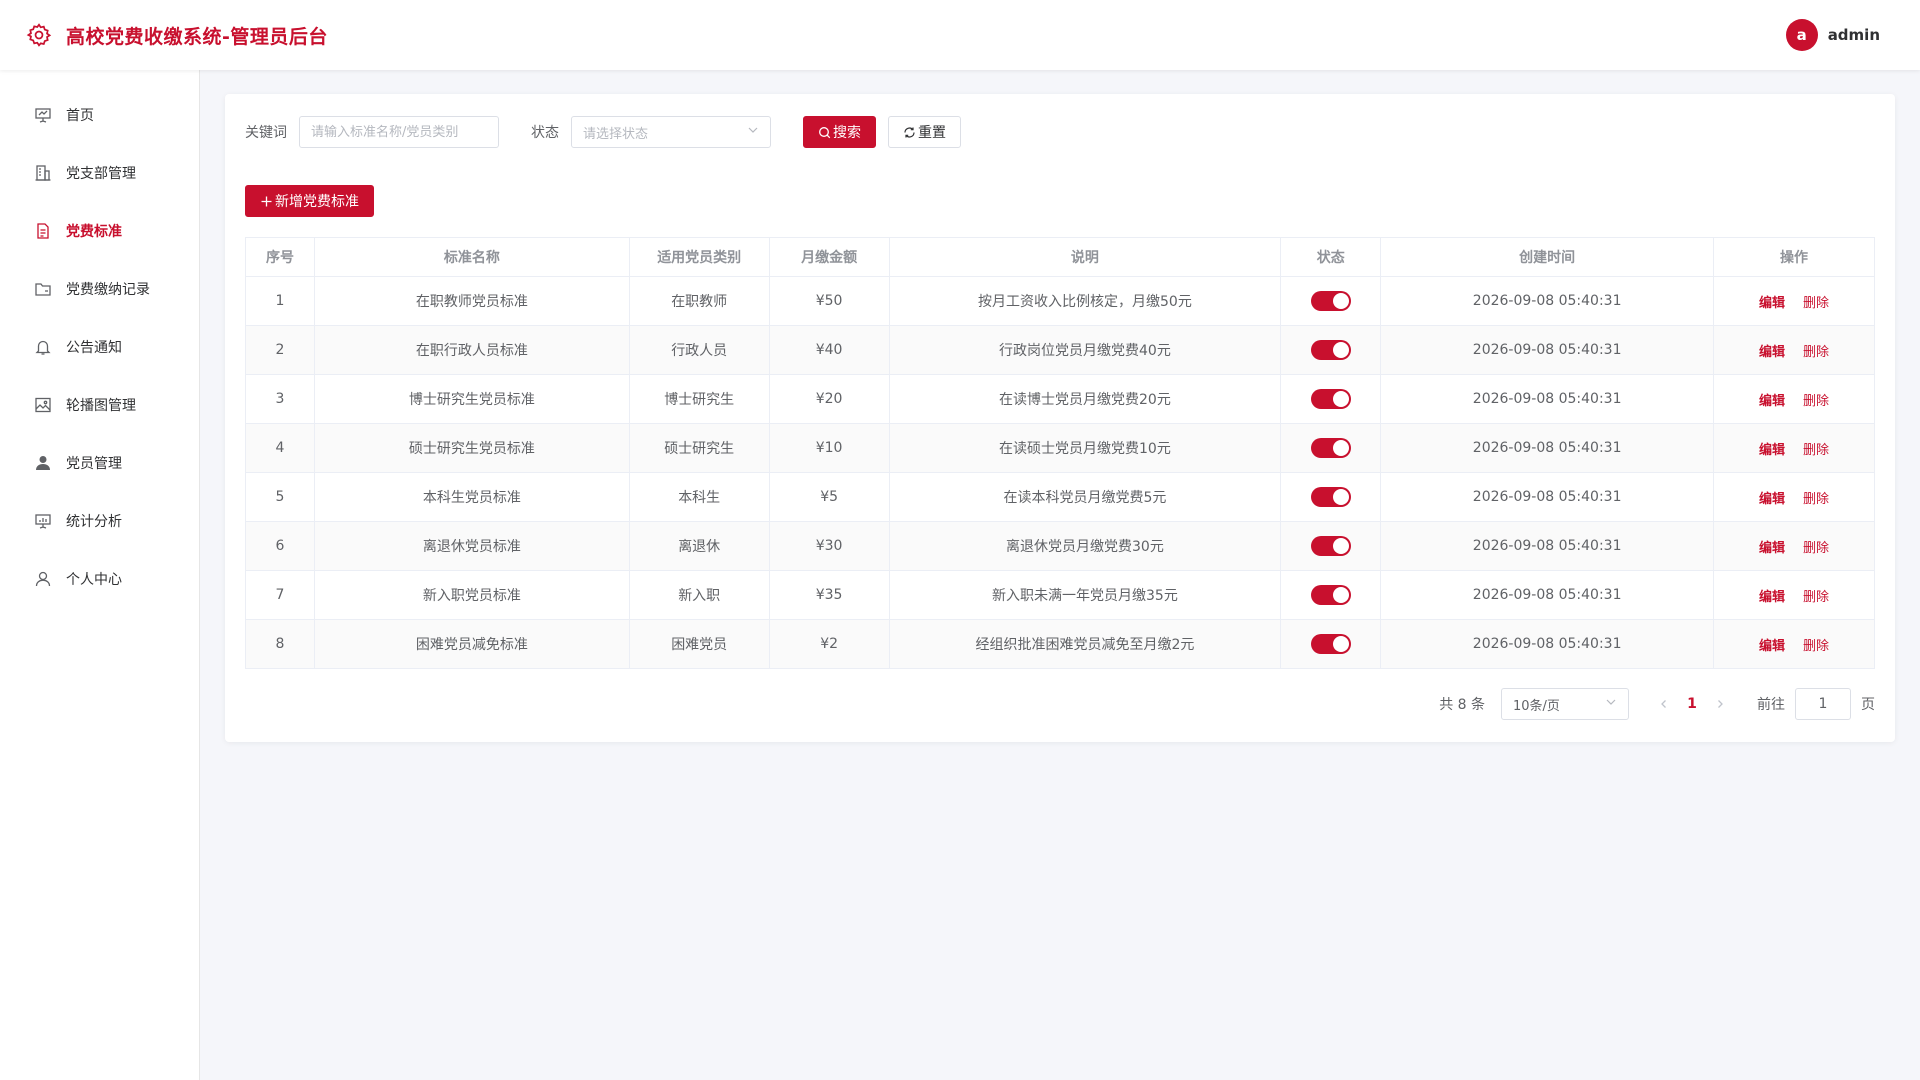 The height and width of the screenshot is (1080, 1920). Describe the element at coordinates (960, 35) in the screenshot. I see `top-header: 高校党费收缴系统-管理员后台 a admin` at that location.